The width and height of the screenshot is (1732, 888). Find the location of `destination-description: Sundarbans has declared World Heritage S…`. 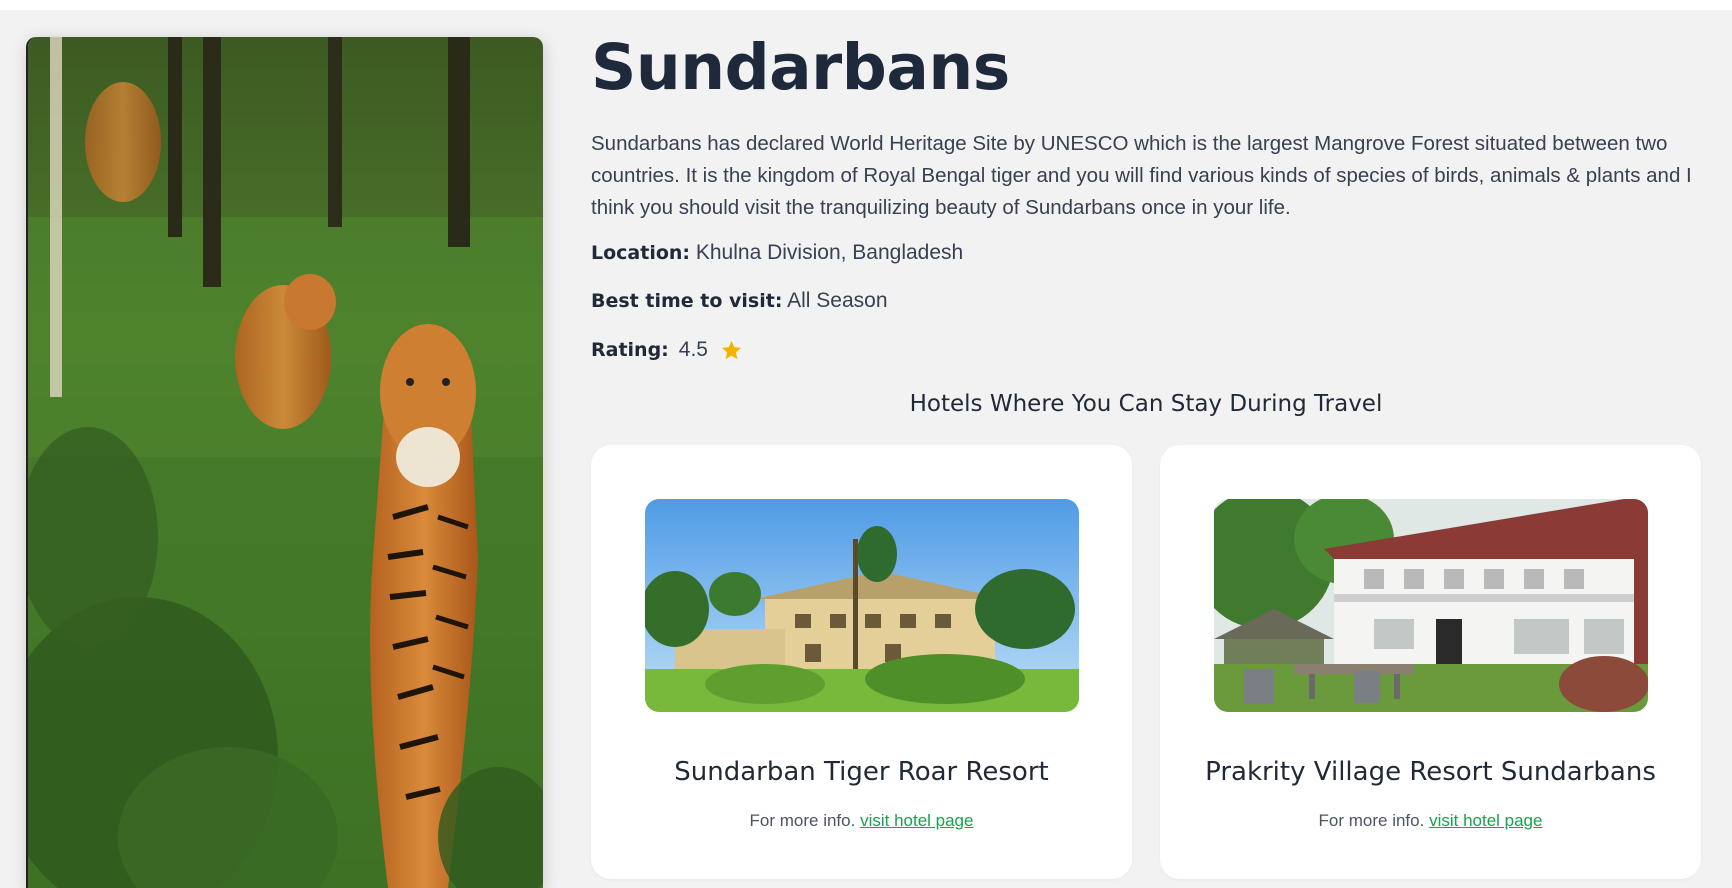

destination-description: Sundarbans has declared World Heritage S… is located at coordinates (1141, 175).